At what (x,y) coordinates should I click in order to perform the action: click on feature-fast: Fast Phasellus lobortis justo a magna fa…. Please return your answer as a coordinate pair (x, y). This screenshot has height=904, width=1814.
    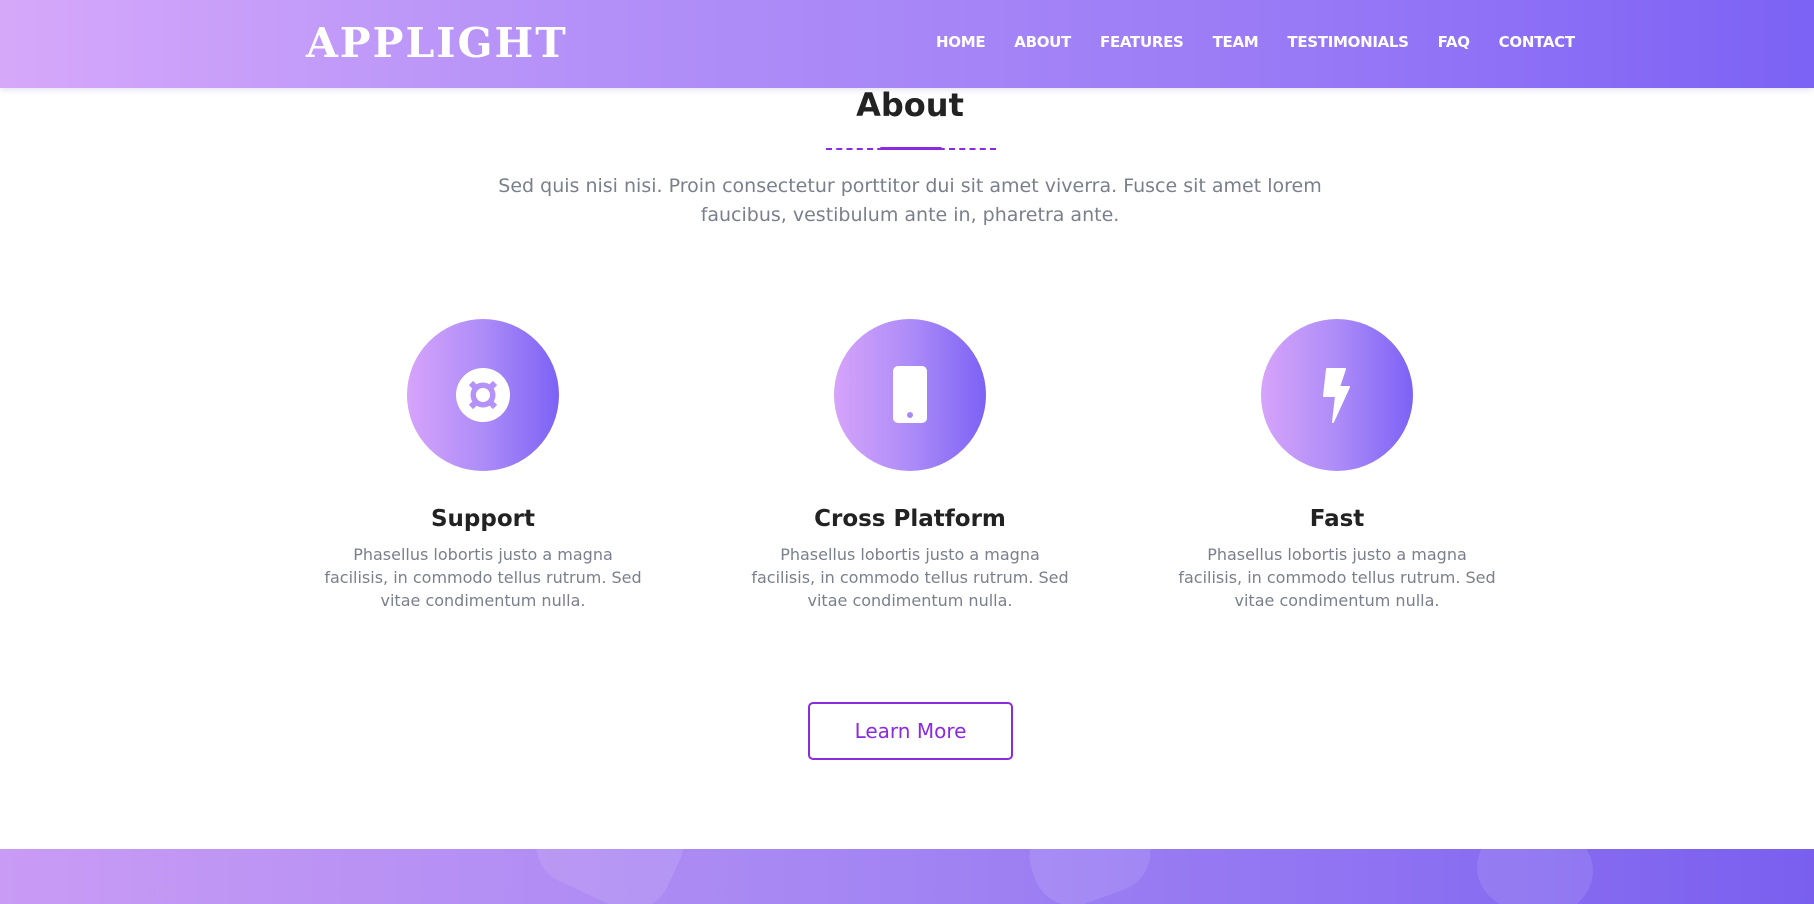
    Looking at the image, I should click on (1337, 465).